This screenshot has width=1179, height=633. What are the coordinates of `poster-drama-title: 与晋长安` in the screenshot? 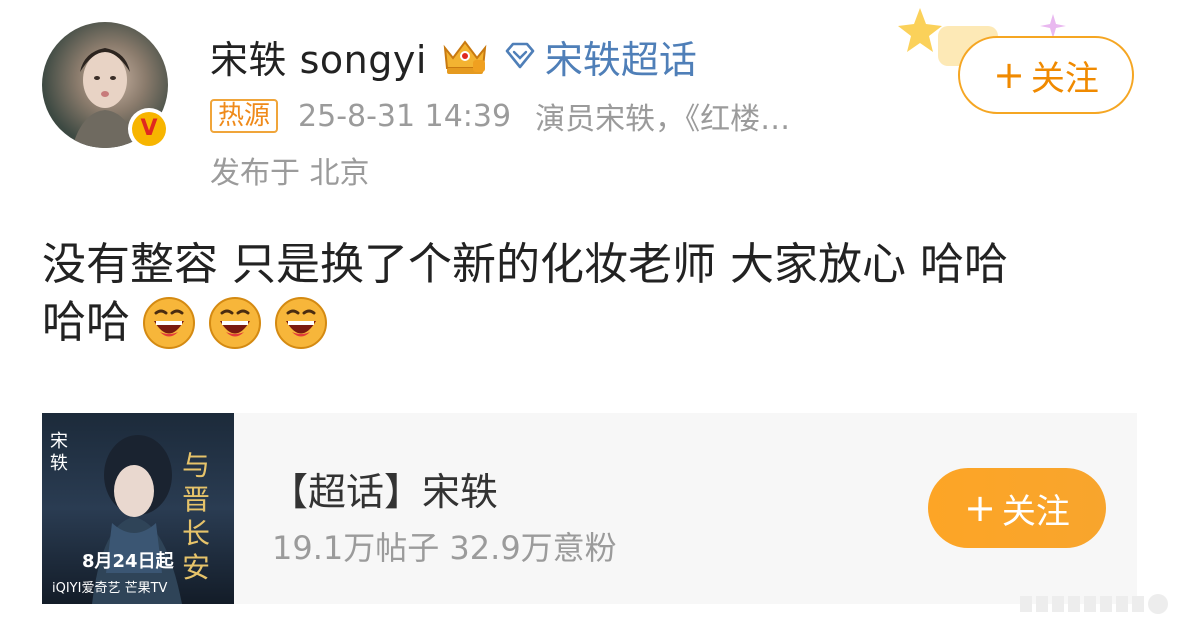 It's located at (196, 516).